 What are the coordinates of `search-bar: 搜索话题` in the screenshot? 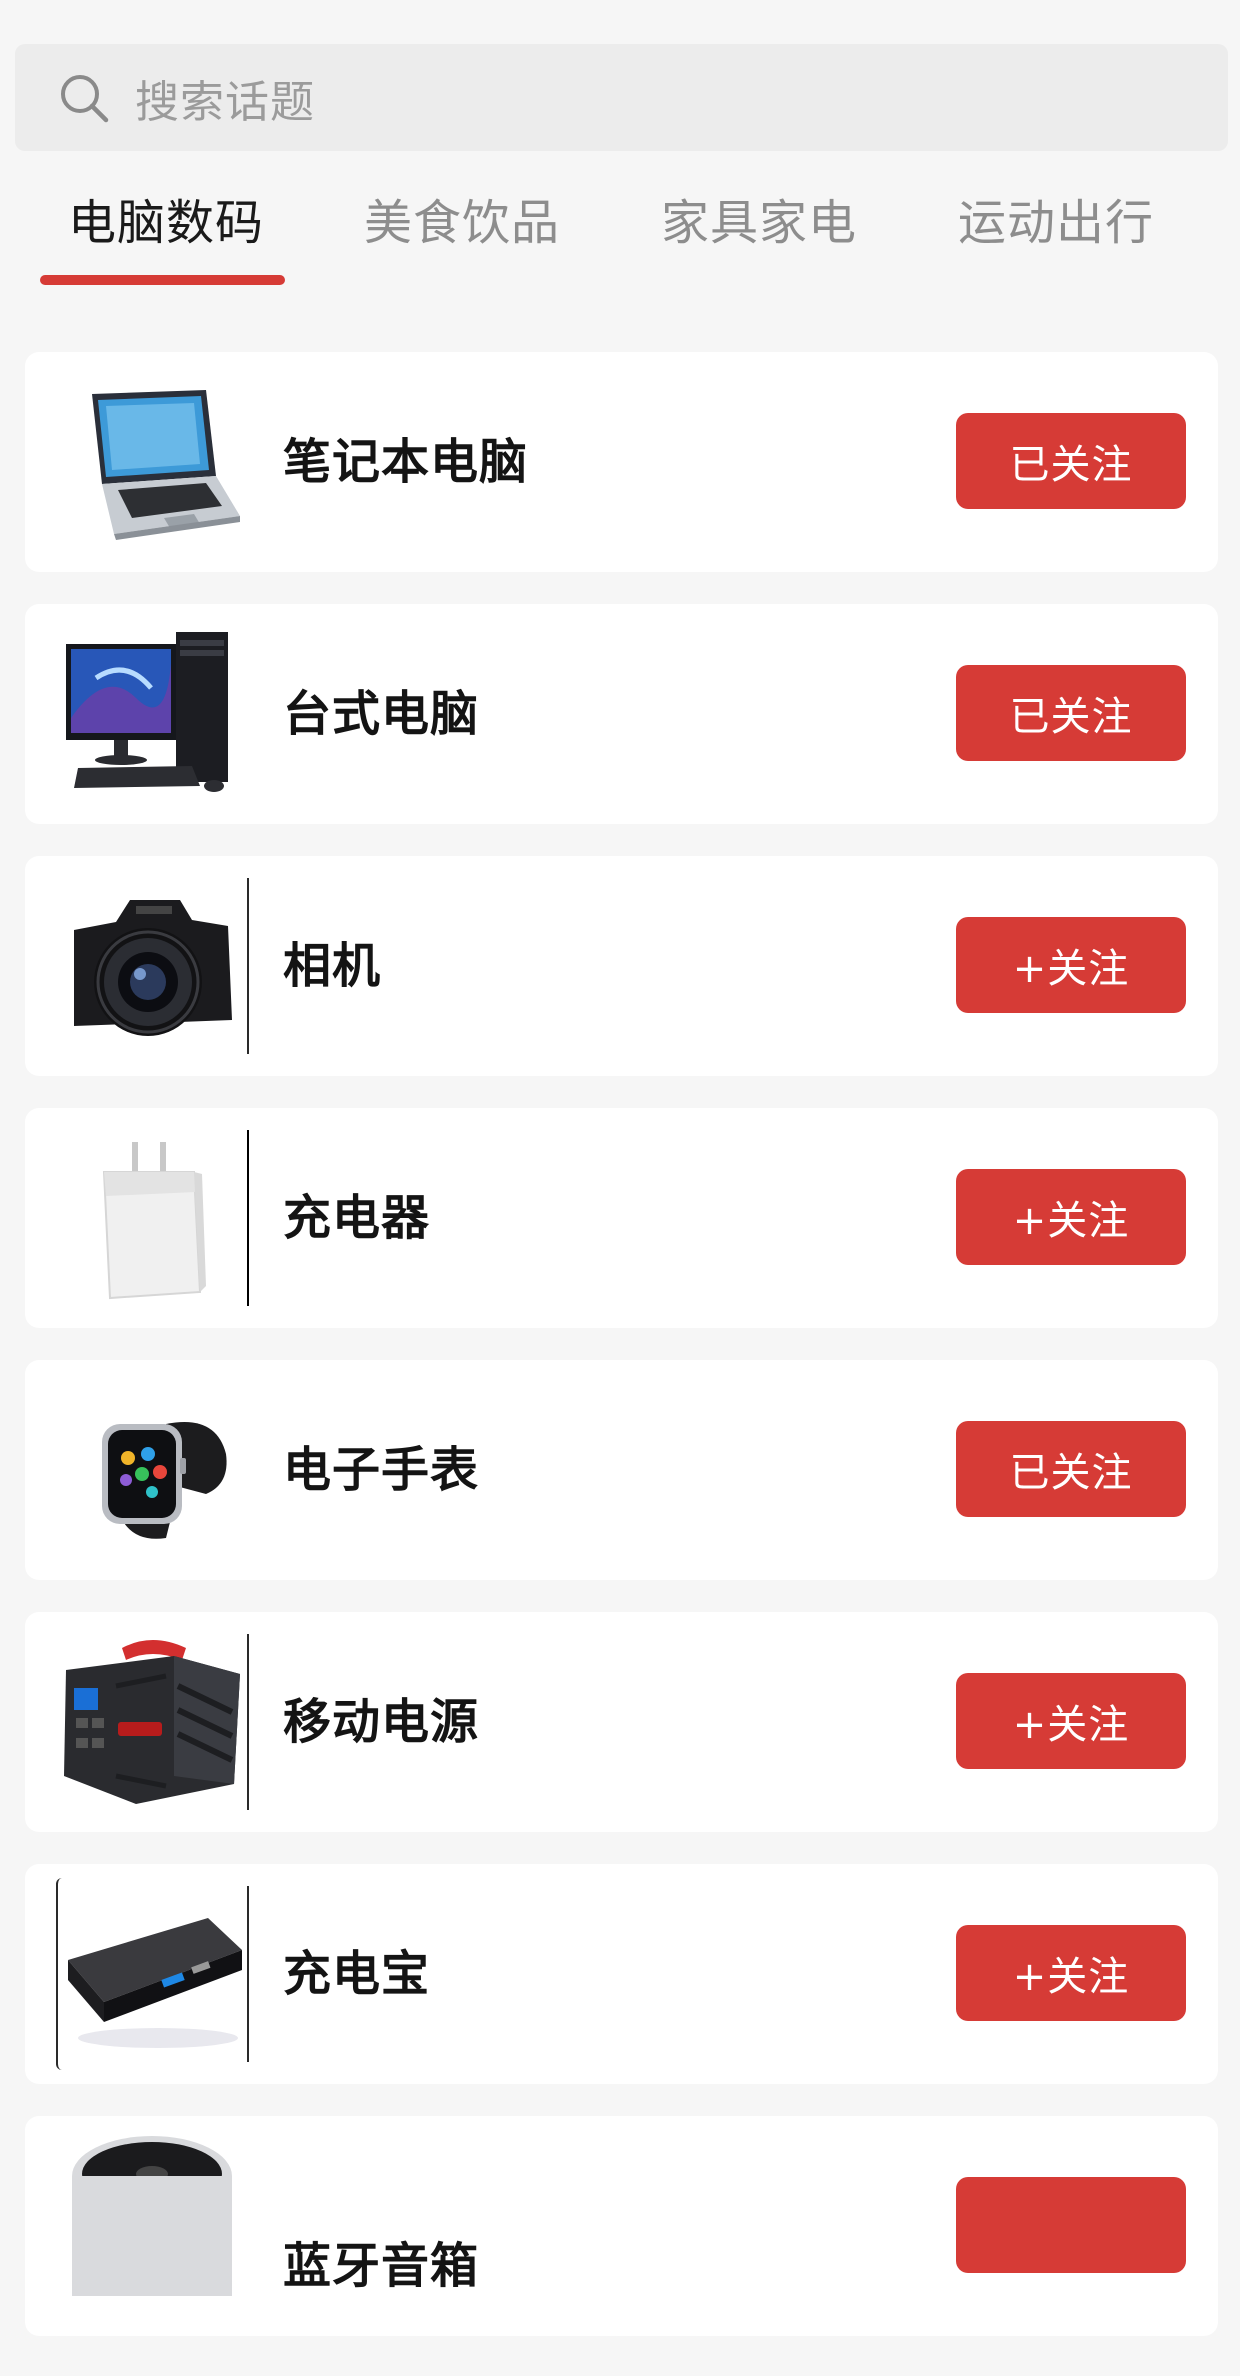 It's located at (621, 97).